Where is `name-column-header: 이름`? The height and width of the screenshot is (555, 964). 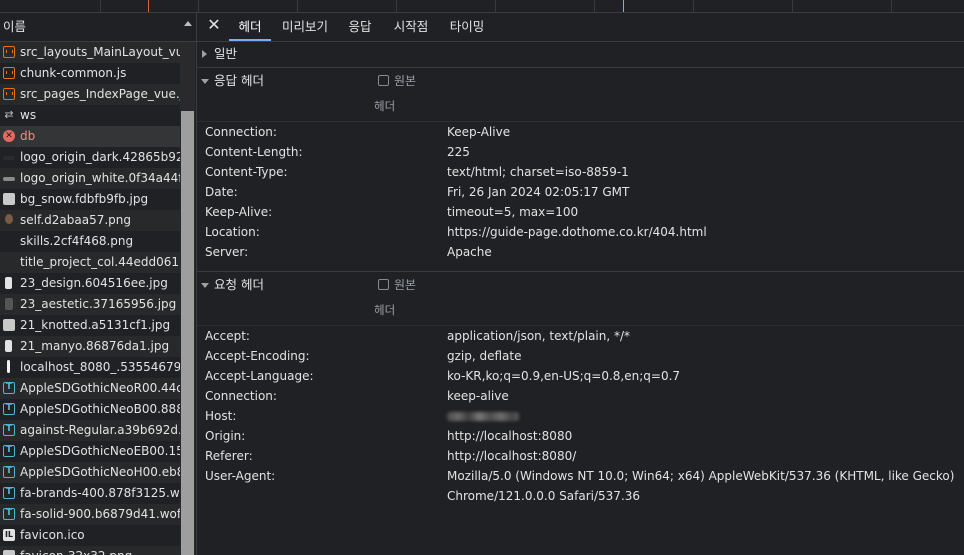
name-column-header: 이름 is located at coordinates (98, 27).